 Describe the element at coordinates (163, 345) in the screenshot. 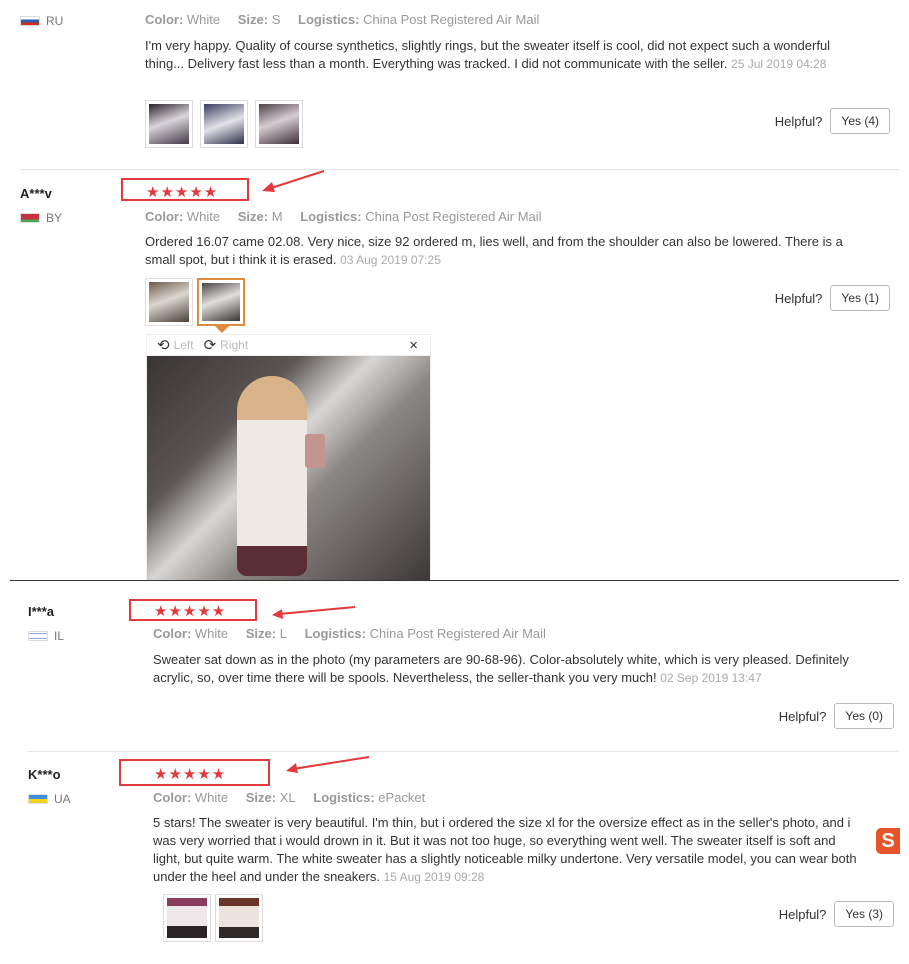

I see `rotate-left-icon: ⟲` at that location.